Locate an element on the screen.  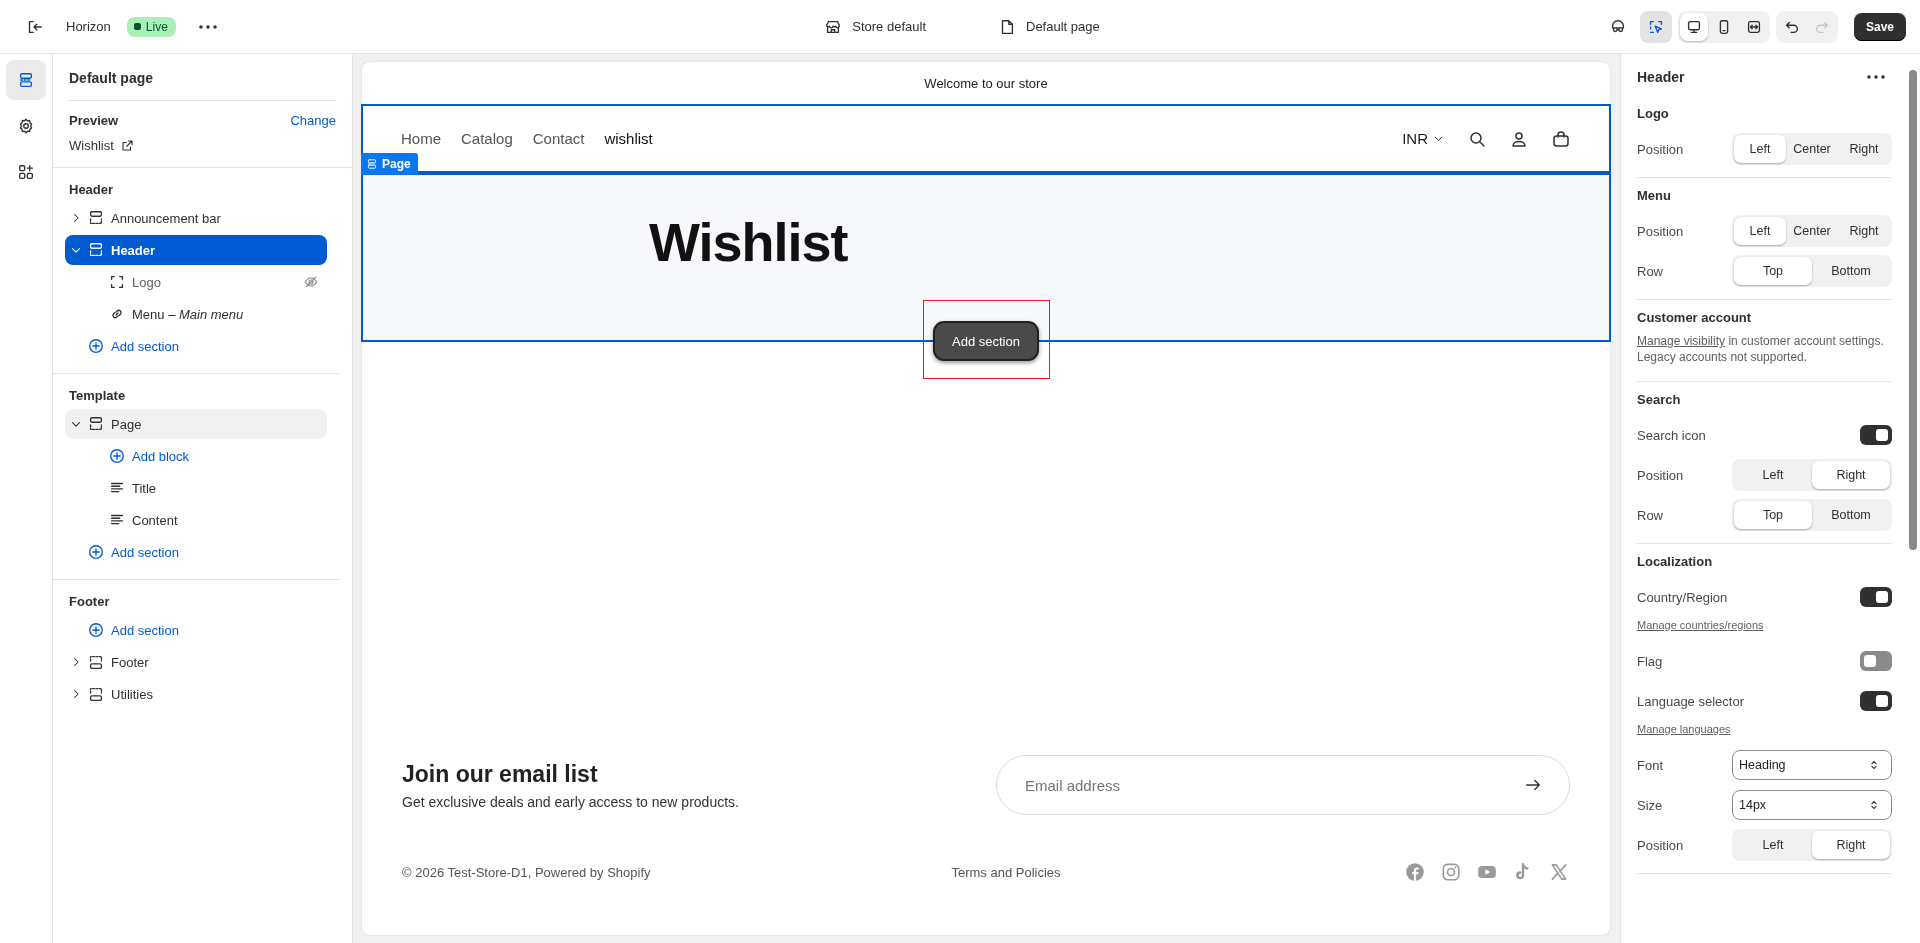
currency-selector: INR is located at coordinates (1423, 138).